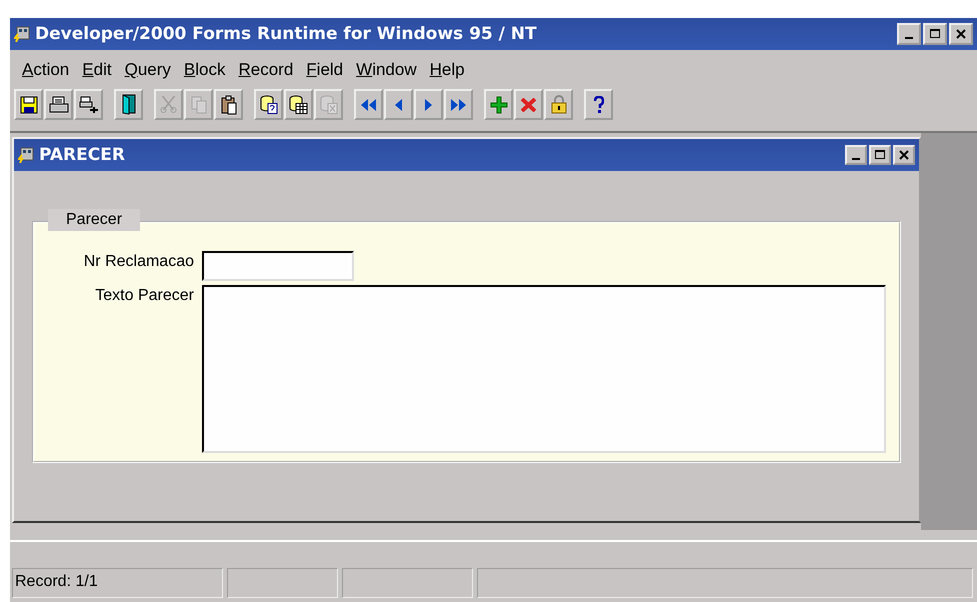 This screenshot has width=977, height=602. What do you see at coordinates (82, 155) in the screenshot?
I see `window-title: PARECER` at bounding box center [82, 155].